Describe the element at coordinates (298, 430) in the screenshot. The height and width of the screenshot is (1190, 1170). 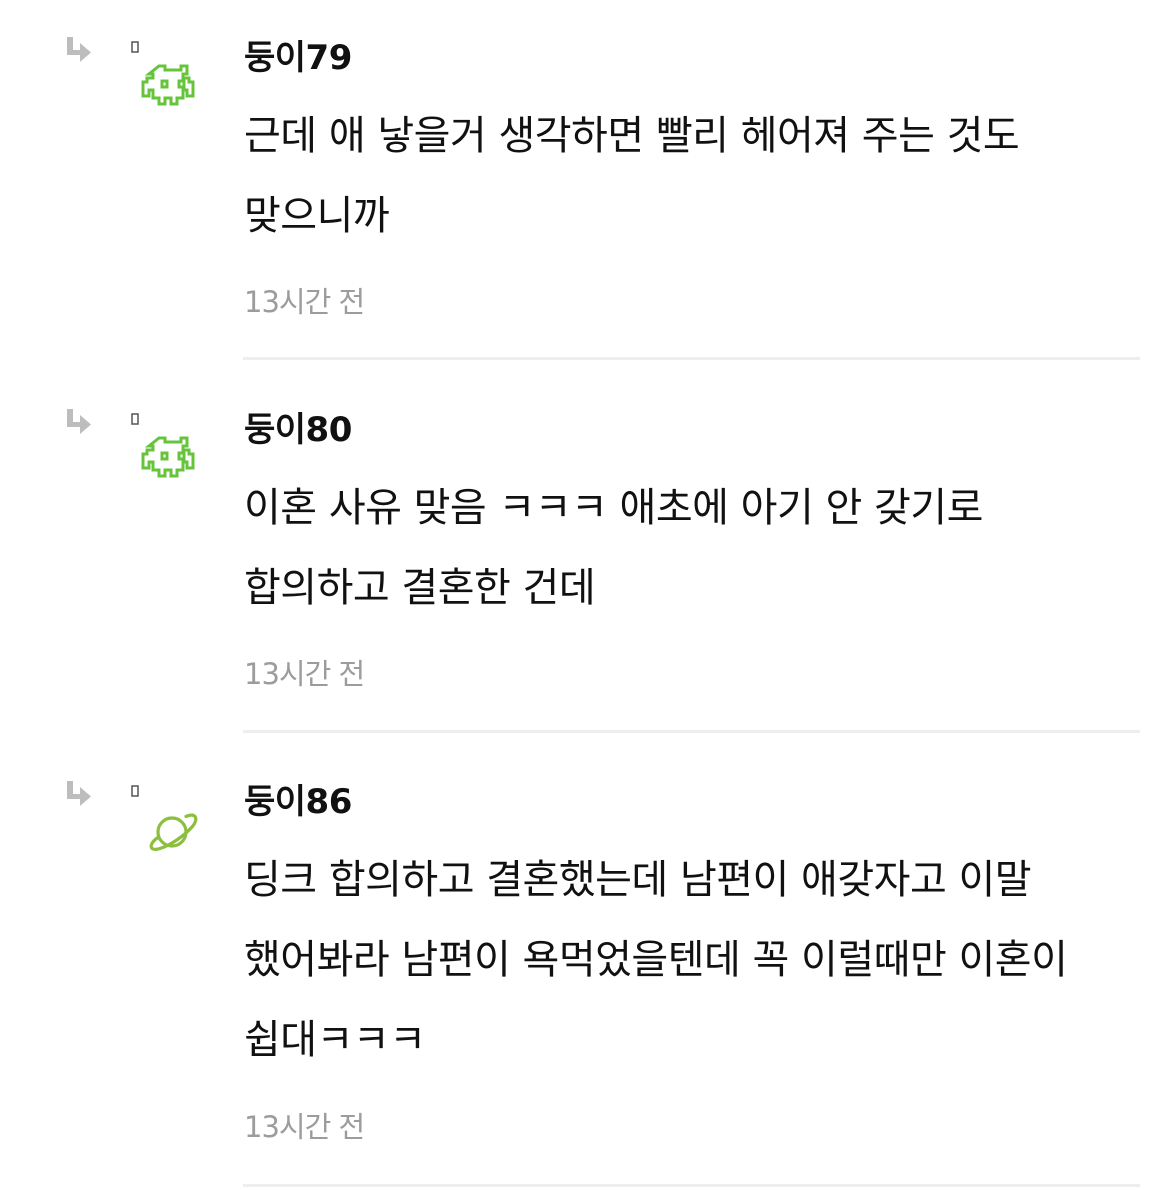
I see `comment-author: 둥이80` at that location.